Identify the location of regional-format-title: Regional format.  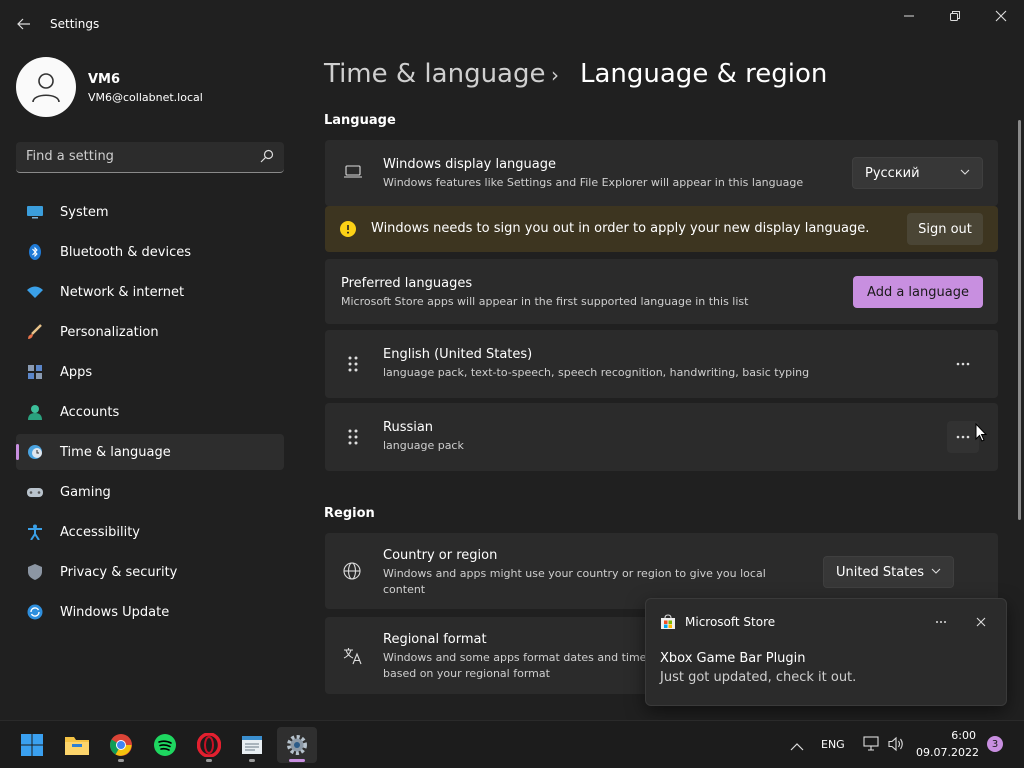
(435, 639).